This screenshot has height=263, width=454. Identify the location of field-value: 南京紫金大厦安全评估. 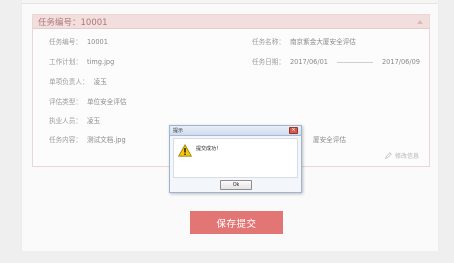
(322, 42).